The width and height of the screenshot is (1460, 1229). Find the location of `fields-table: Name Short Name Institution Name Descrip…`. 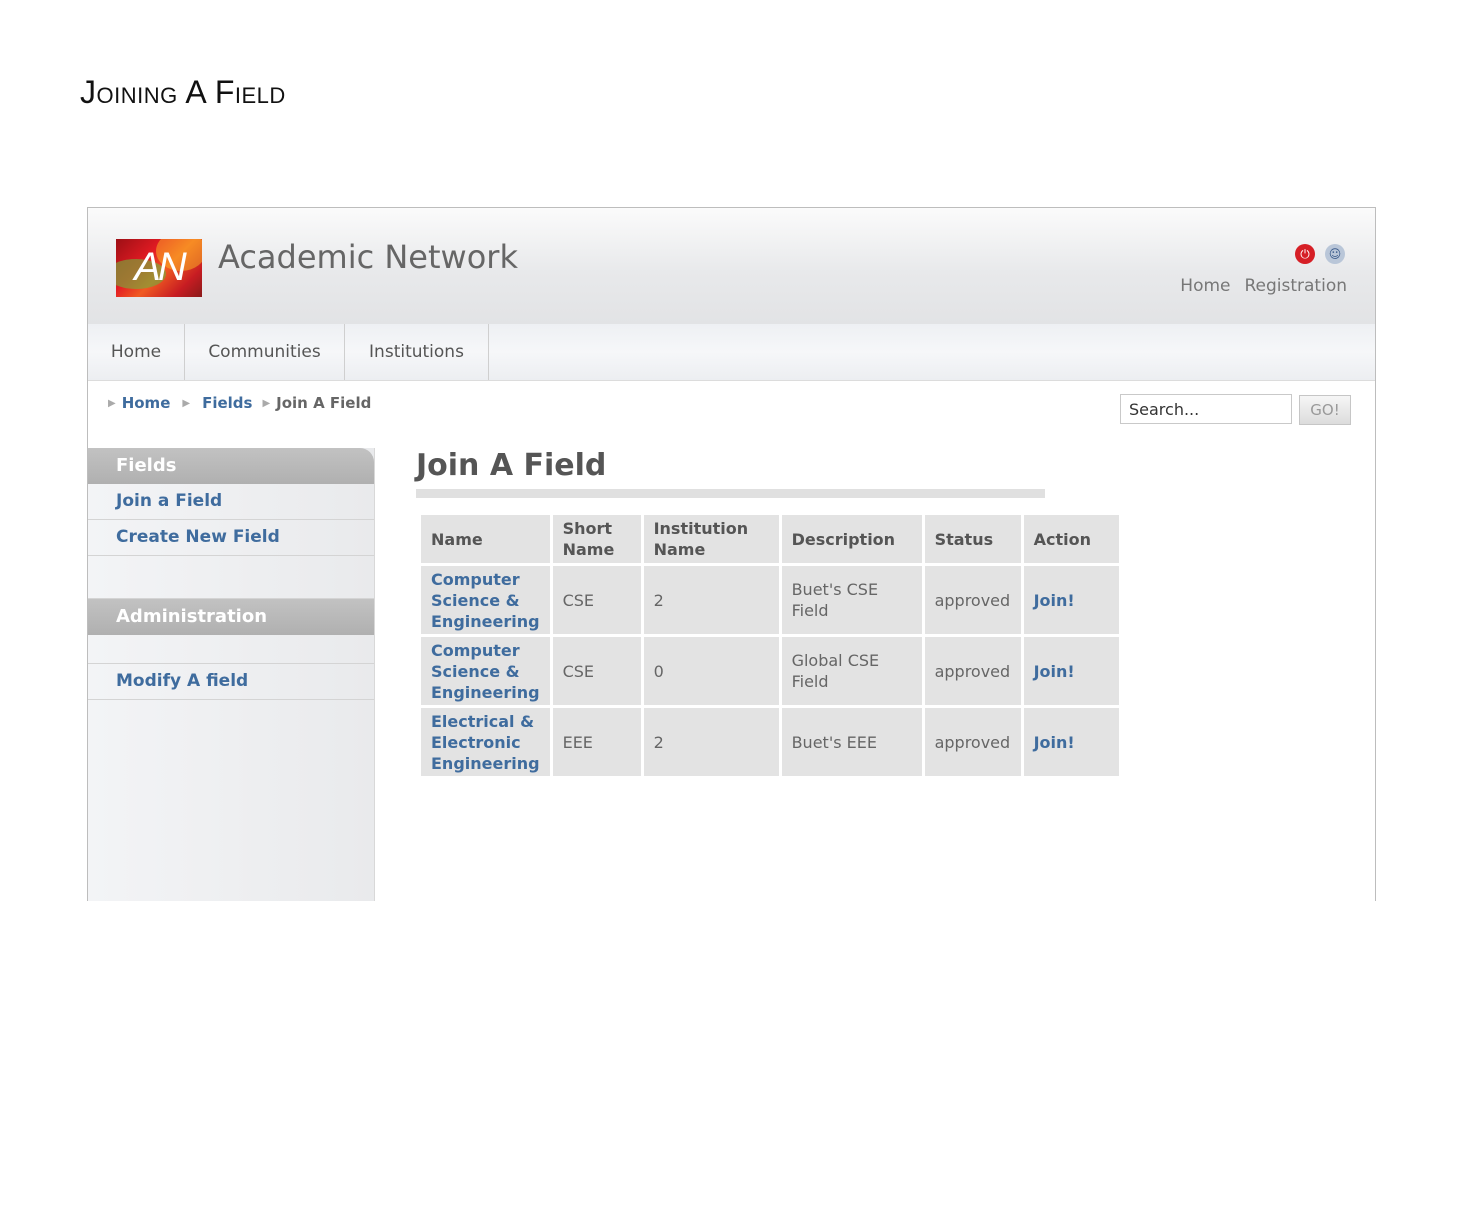

fields-table: Name Short Name Institution Name Descrip… is located at coordinates (770, 645).